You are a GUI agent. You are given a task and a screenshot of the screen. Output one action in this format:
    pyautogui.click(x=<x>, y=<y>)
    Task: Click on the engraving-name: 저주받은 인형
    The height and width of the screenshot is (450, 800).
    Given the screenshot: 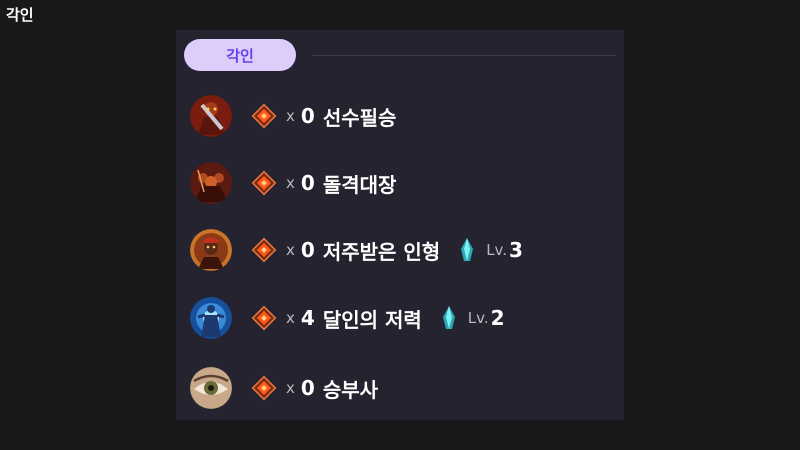 What is the action you would take?
    pyautogui.click(x=381, y=251)
    